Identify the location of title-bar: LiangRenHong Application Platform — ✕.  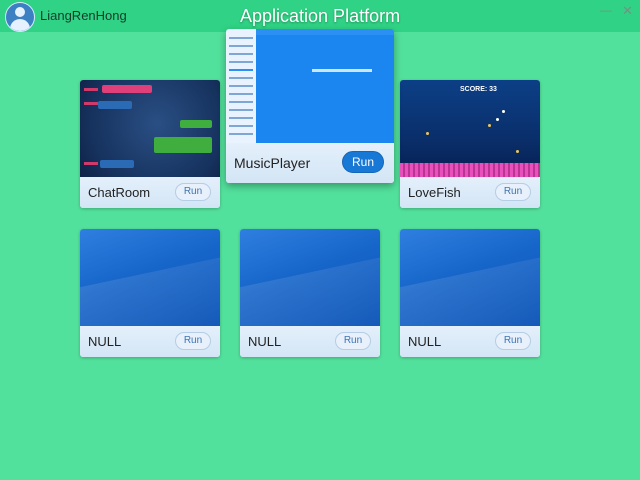
(320, 16).